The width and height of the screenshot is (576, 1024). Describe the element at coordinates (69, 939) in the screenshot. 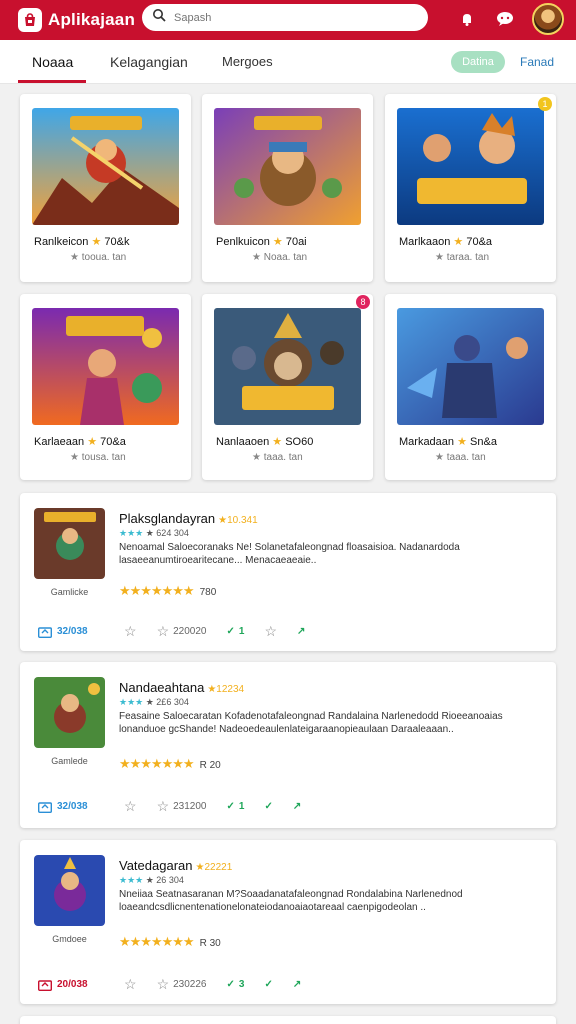

I see `app-caption: Gmdoee` at that location.